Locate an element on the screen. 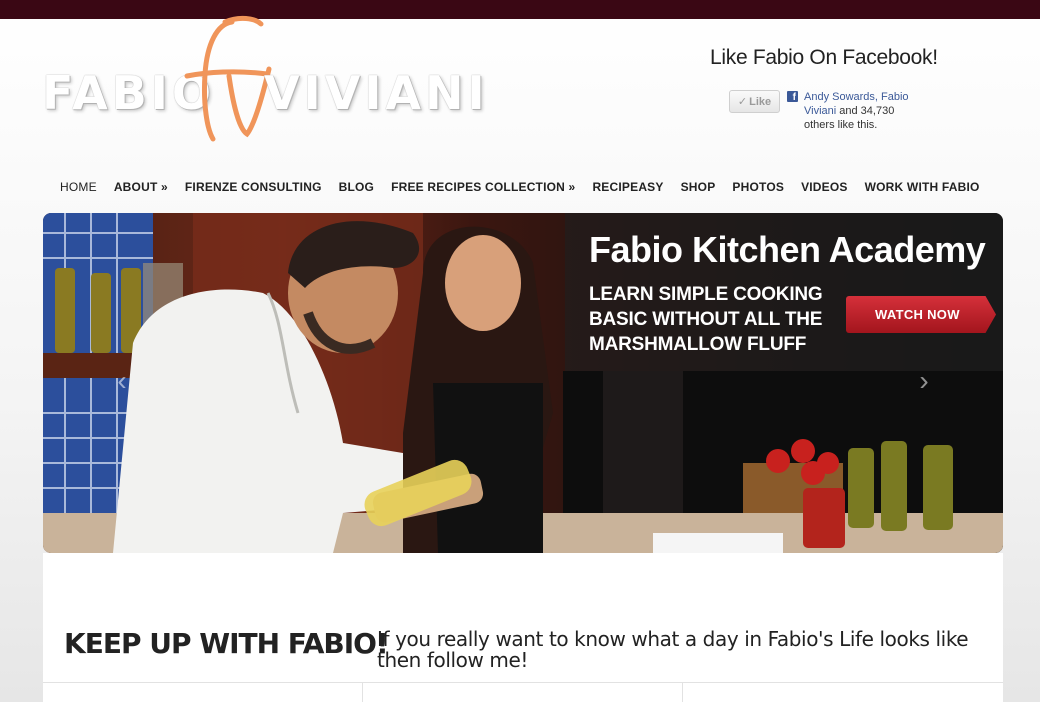  nav-item-blog: BLOG is located at coordinates (356, 188).